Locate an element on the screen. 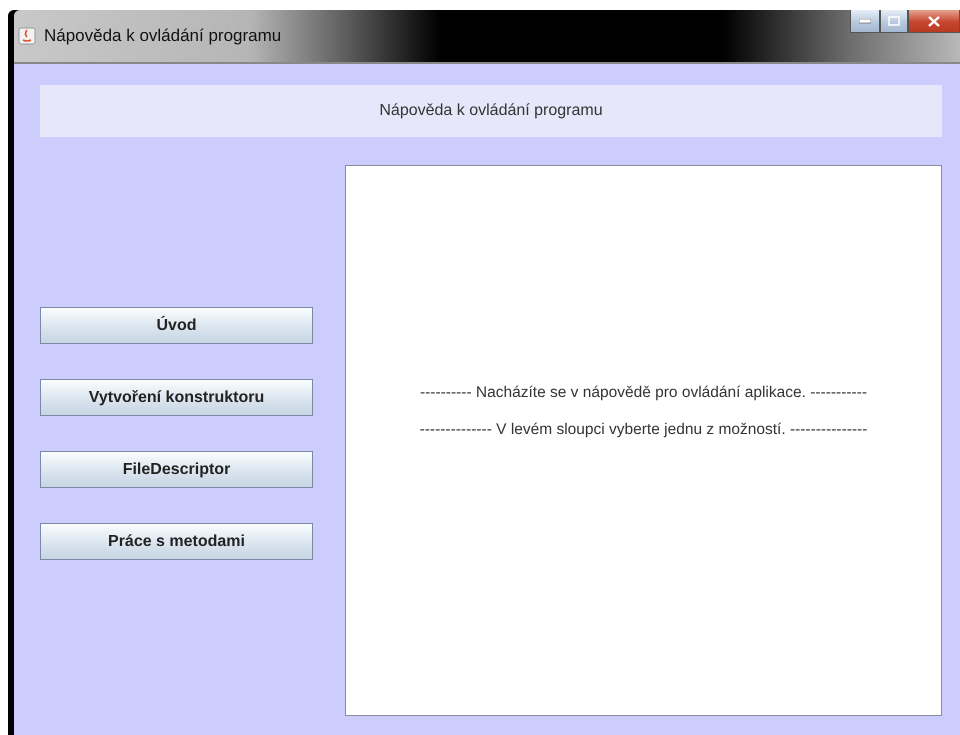 The height and width of the screenshot is (735, 960). topic-button: Práce s metodami is located at coordinates (176, 541).